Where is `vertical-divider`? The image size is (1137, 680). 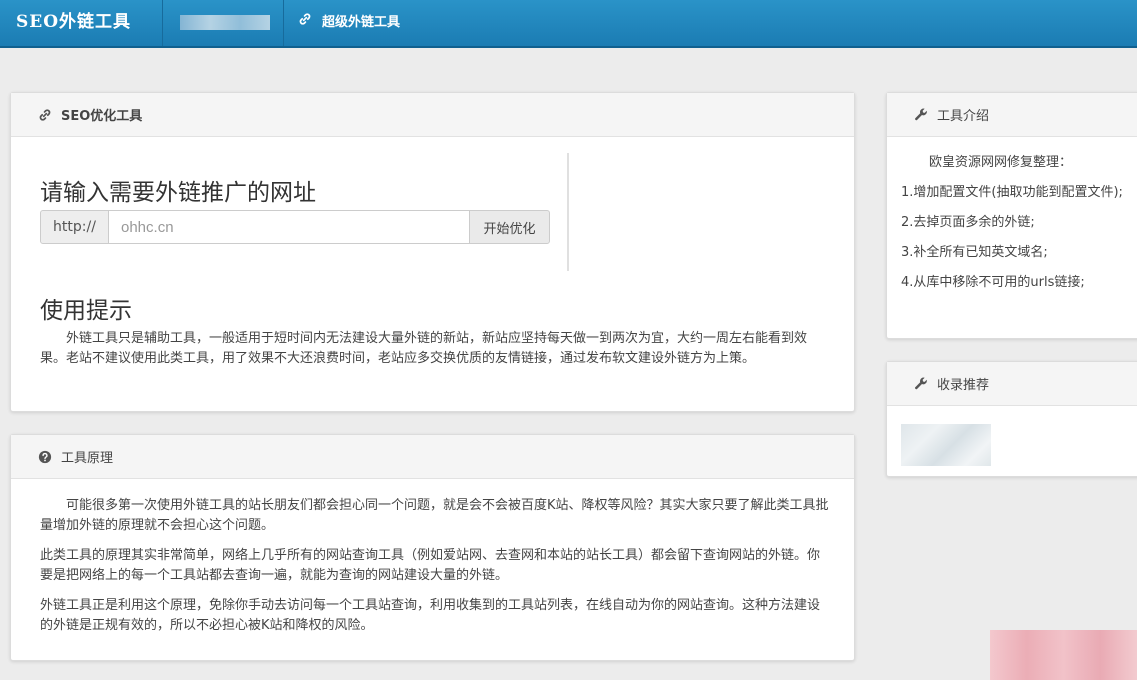
vertical-divider is located at coordinates (568, 212).